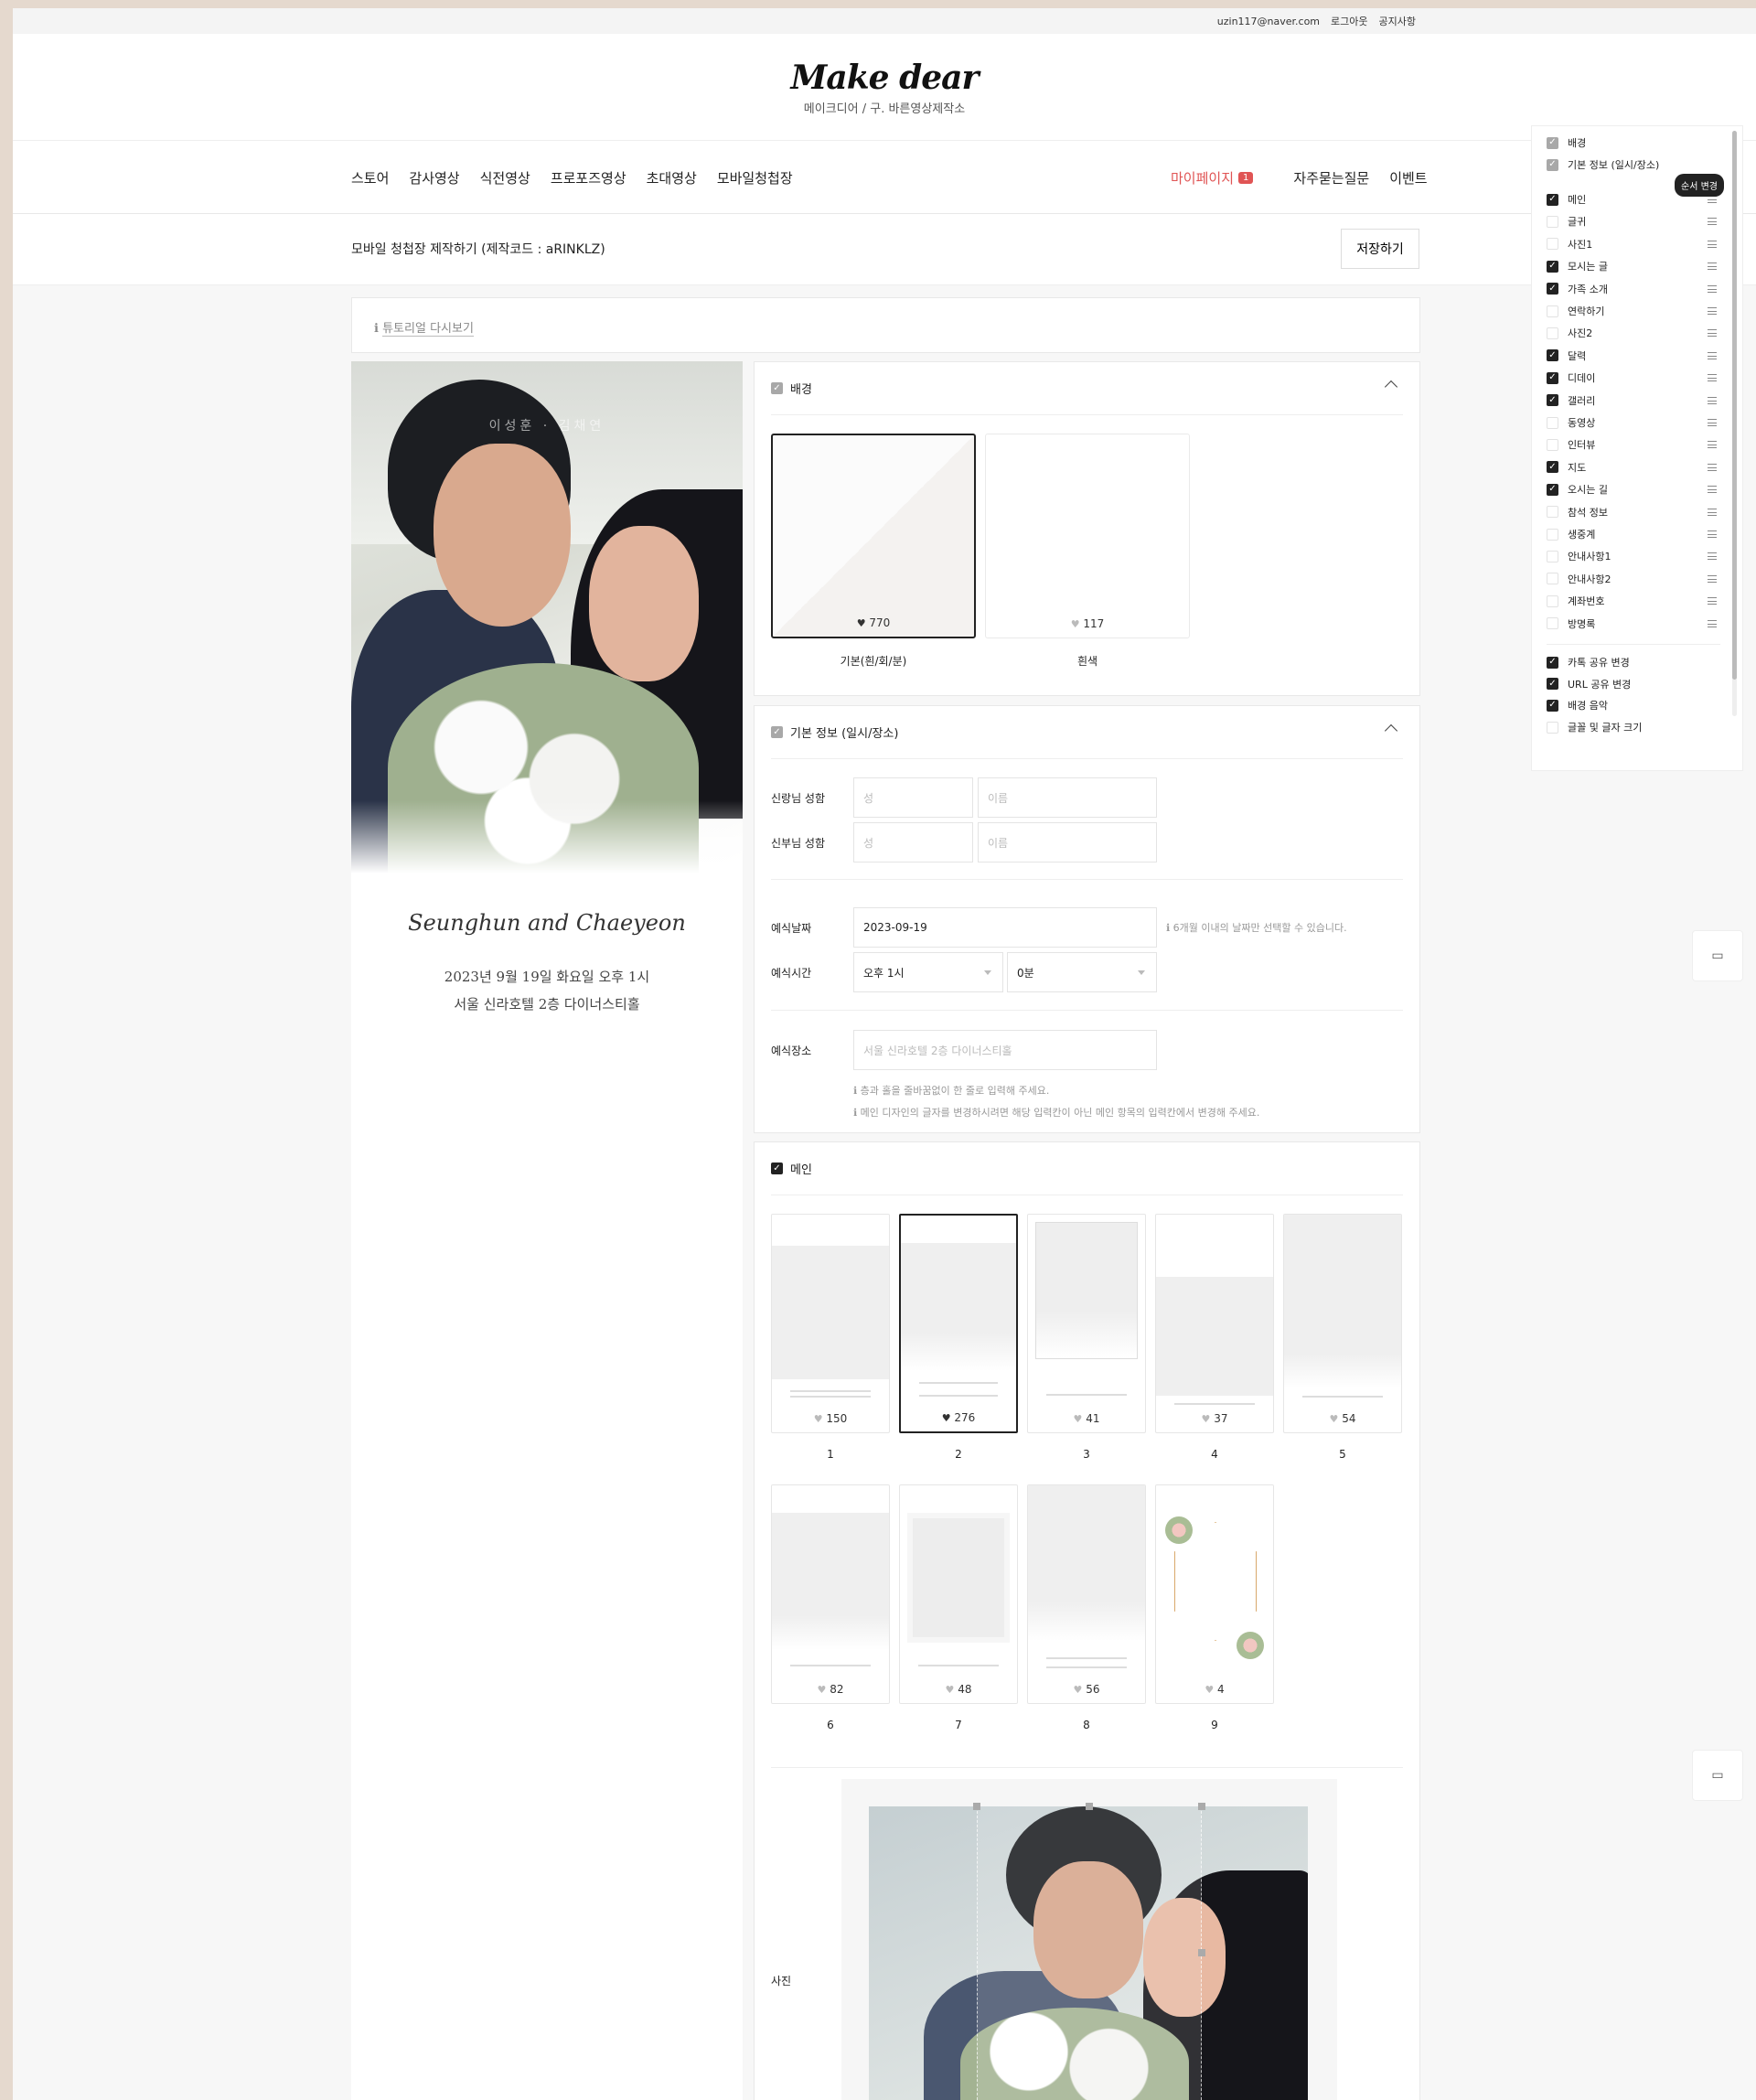 Image resolution: width=1756 pixels, height=2100 pixels. Describe the element at coordinates (1571, 422) in the screenshot. I see `sidebar-item: 동영상` at that location.